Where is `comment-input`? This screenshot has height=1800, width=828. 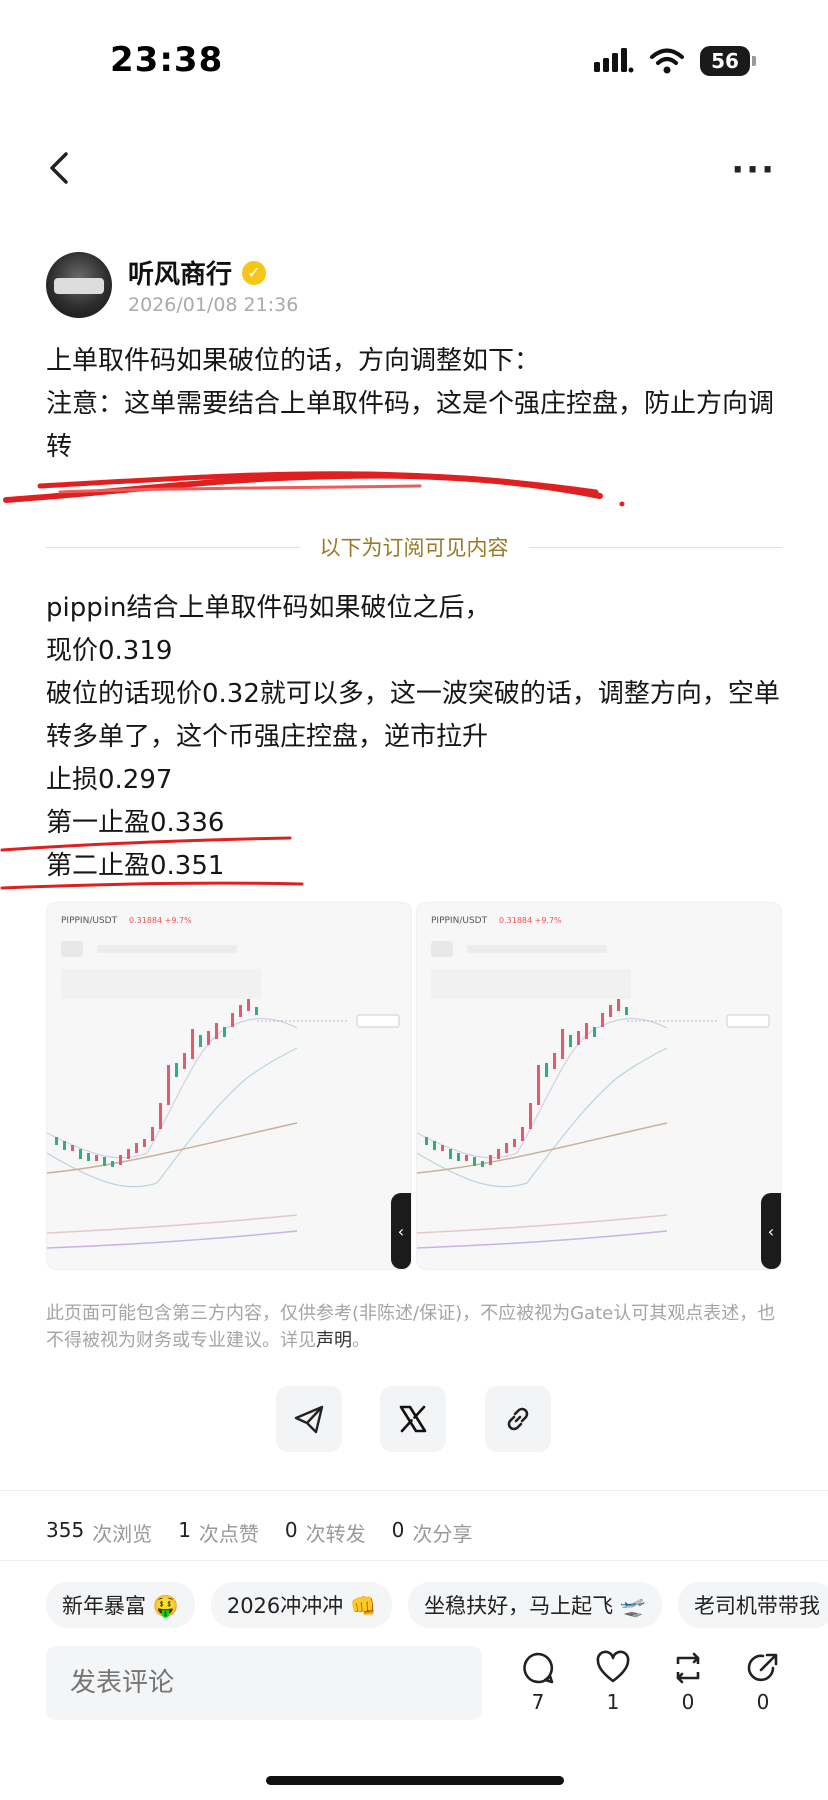 comment-input is located at coordinates (264, 1683).